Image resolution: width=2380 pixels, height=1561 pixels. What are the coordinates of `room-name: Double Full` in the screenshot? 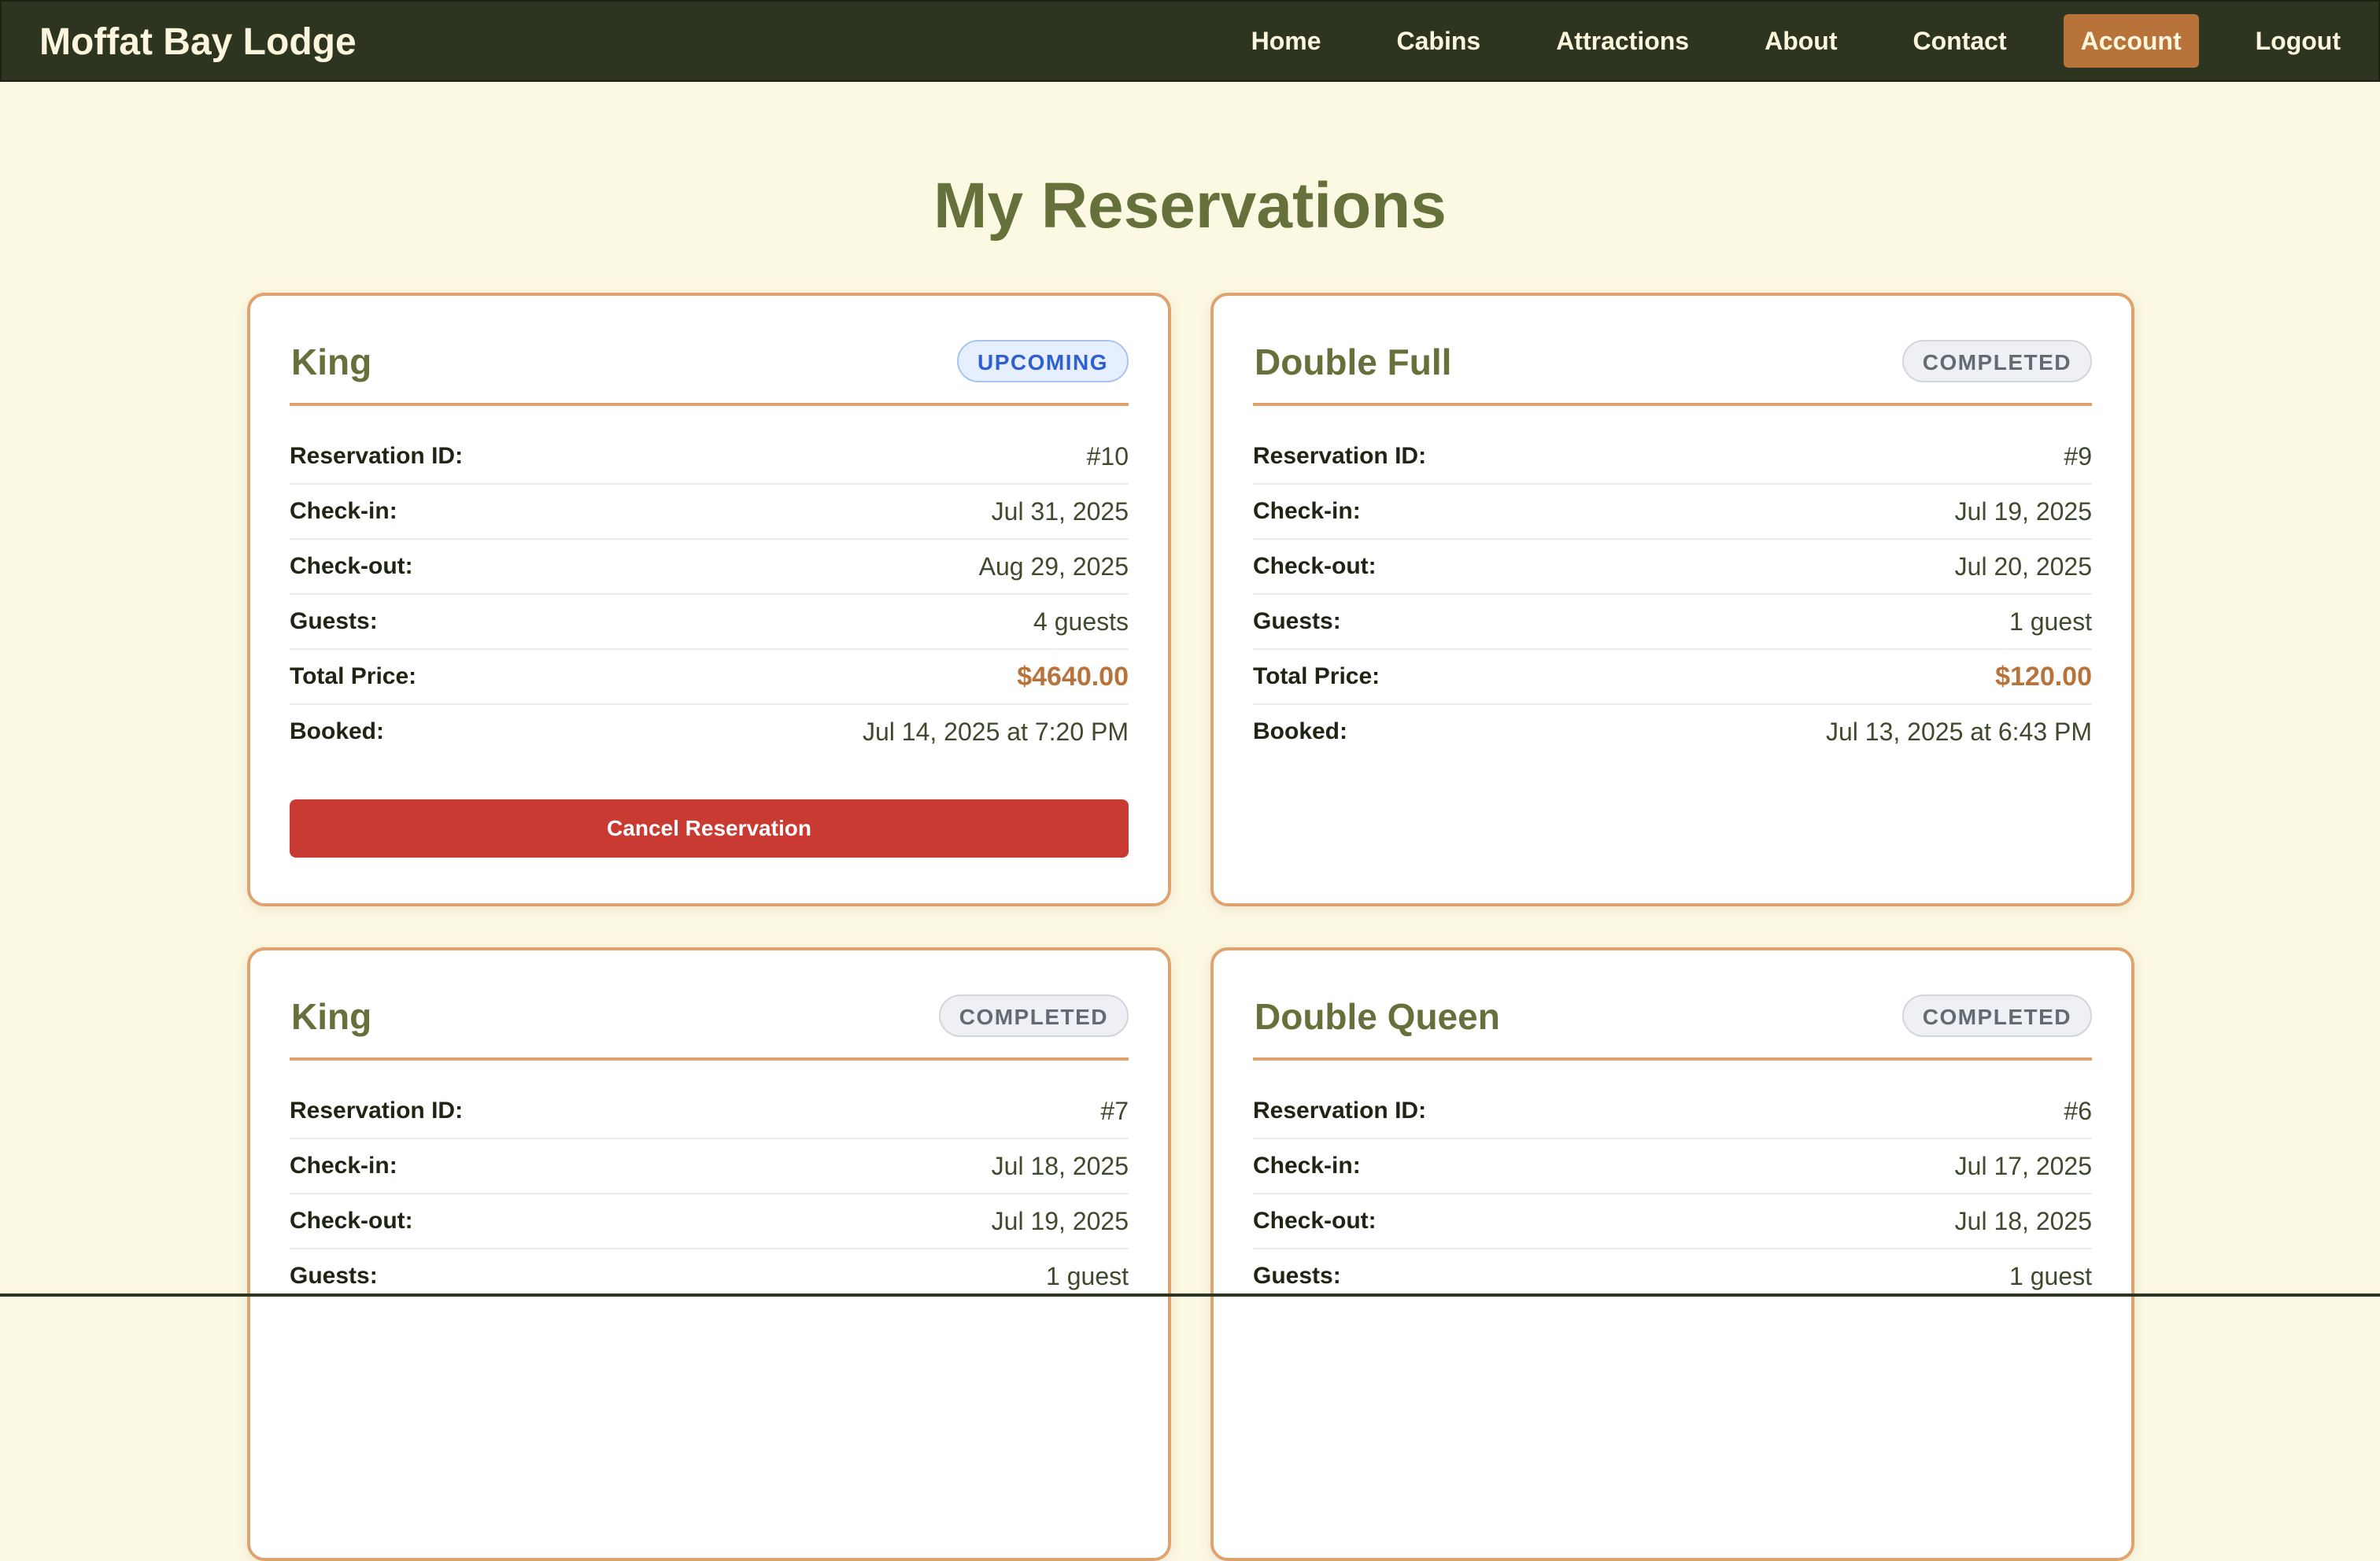 It's located at (1353, 361).